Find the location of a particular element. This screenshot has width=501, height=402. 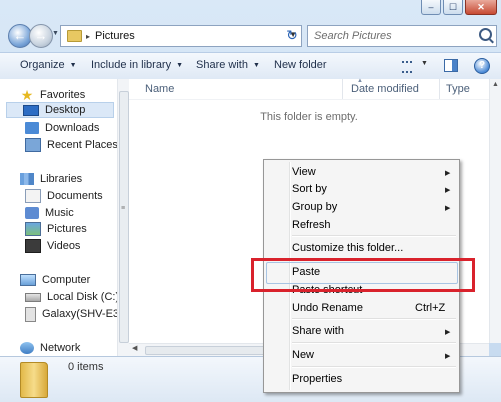

column-header-name: Name is located at coordinates (159, 89).